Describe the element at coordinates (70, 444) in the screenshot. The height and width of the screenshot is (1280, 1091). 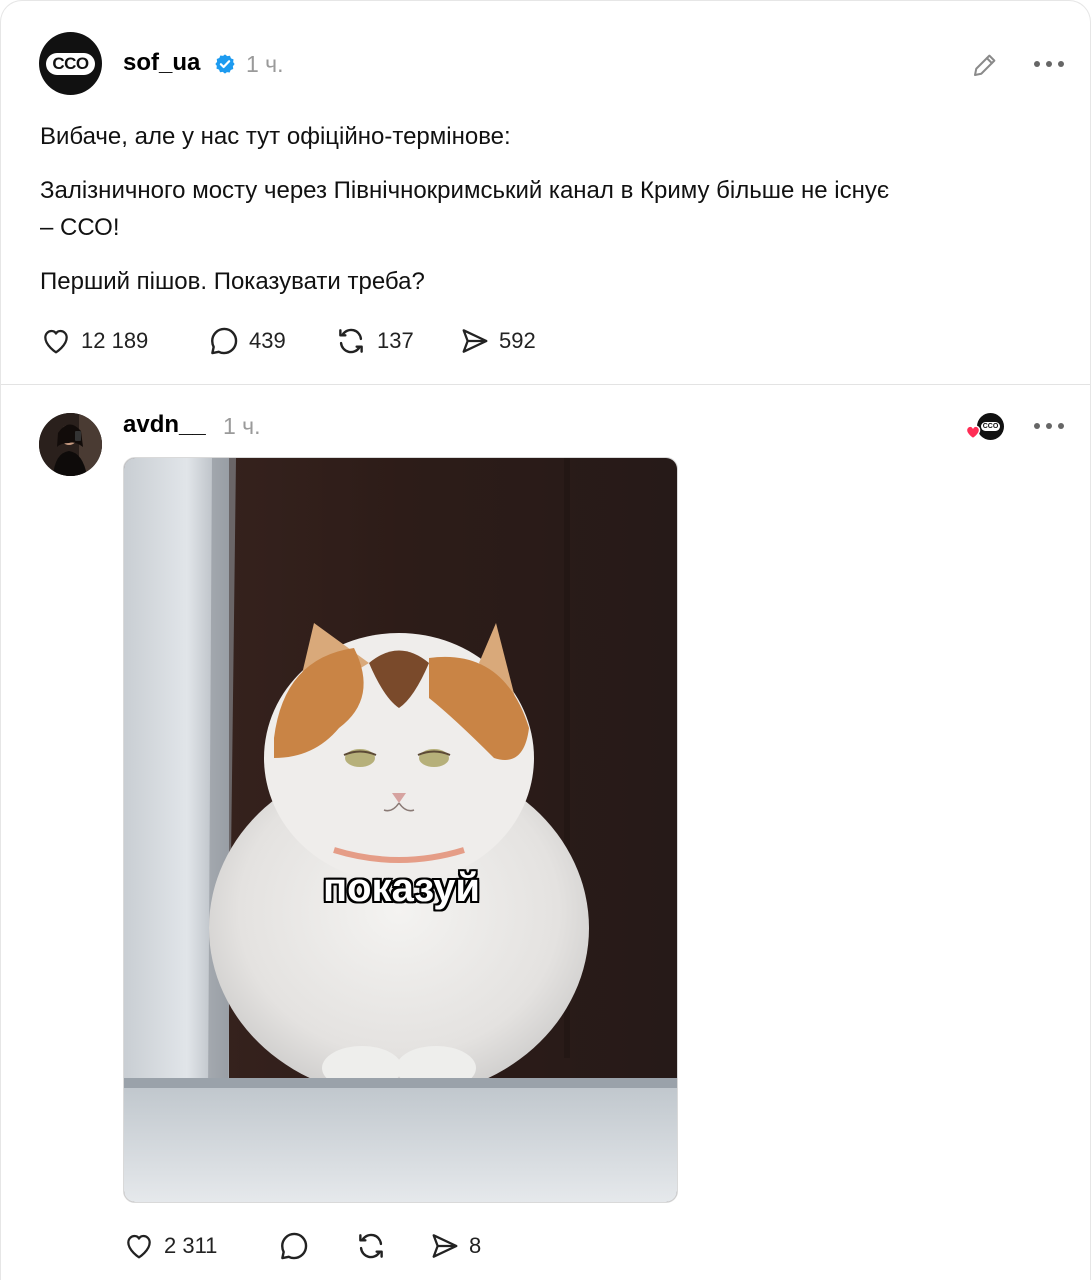
I see `author-avatar-avdn` at that location.